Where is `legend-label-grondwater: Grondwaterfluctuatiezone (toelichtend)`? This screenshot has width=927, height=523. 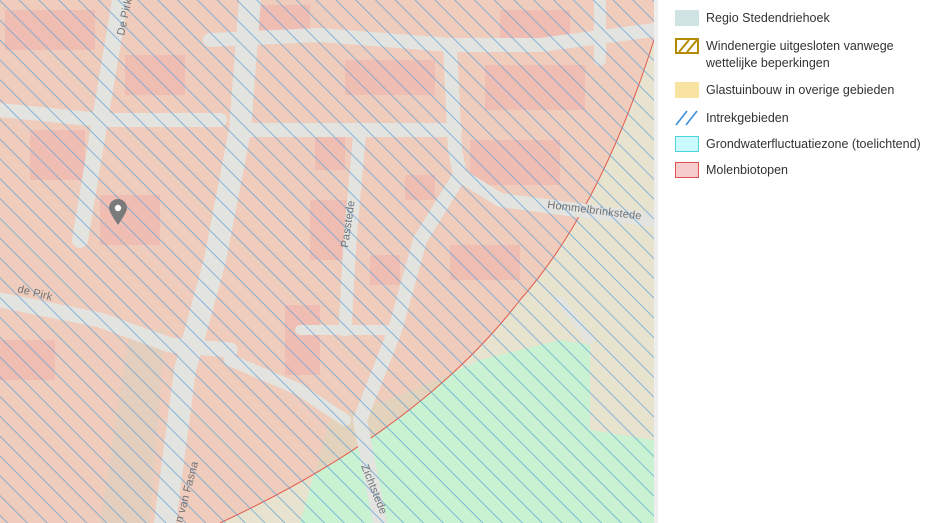
legend-label-grondwater: Grondwaterfluctuatiezone (toelichtend) is located at coordinates (813, 144).